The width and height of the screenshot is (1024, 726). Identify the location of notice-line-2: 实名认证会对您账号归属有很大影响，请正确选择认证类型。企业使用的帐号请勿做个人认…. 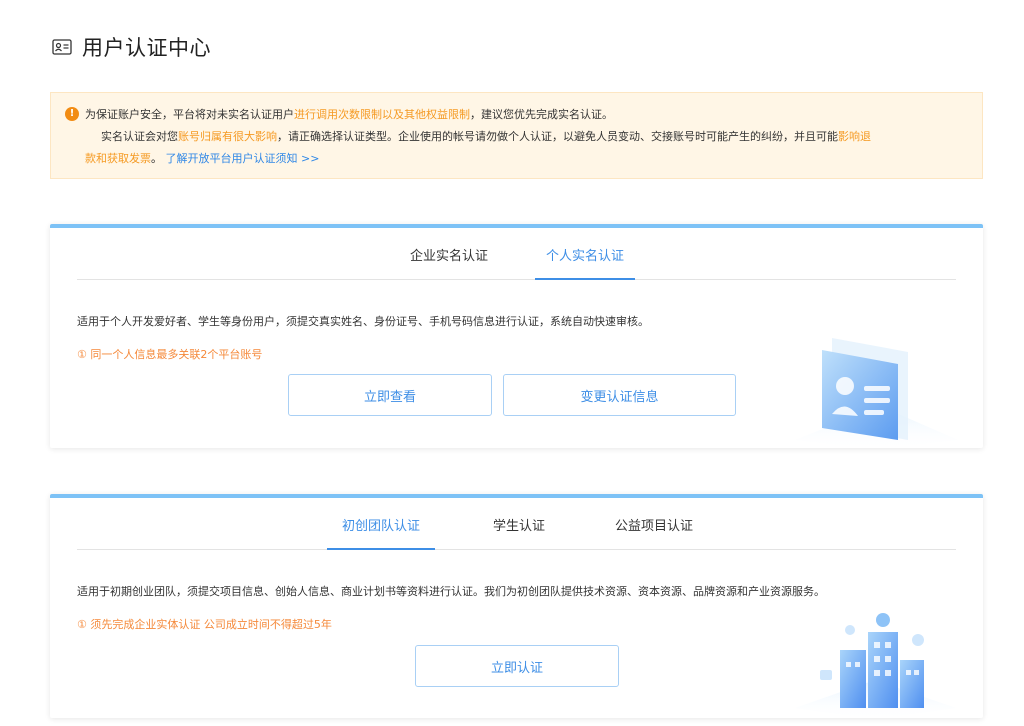
(516, 137).